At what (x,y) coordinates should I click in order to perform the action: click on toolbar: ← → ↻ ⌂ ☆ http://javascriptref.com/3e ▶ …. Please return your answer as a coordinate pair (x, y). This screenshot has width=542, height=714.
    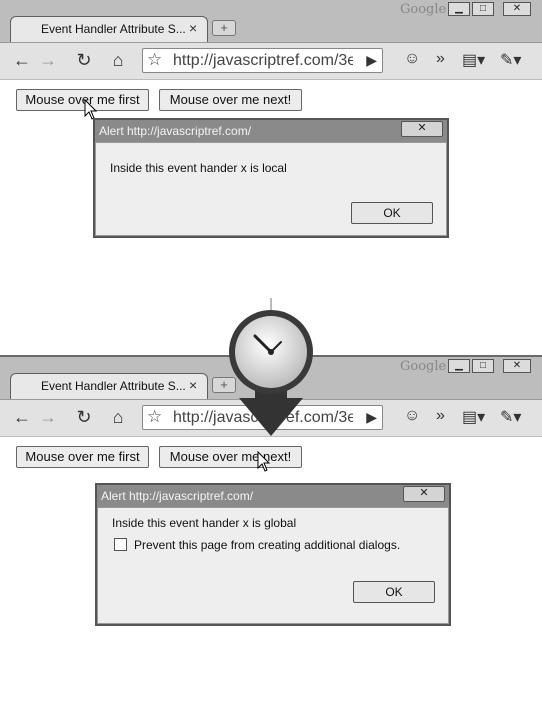
    Looking at the image, I should click on (271, 60).